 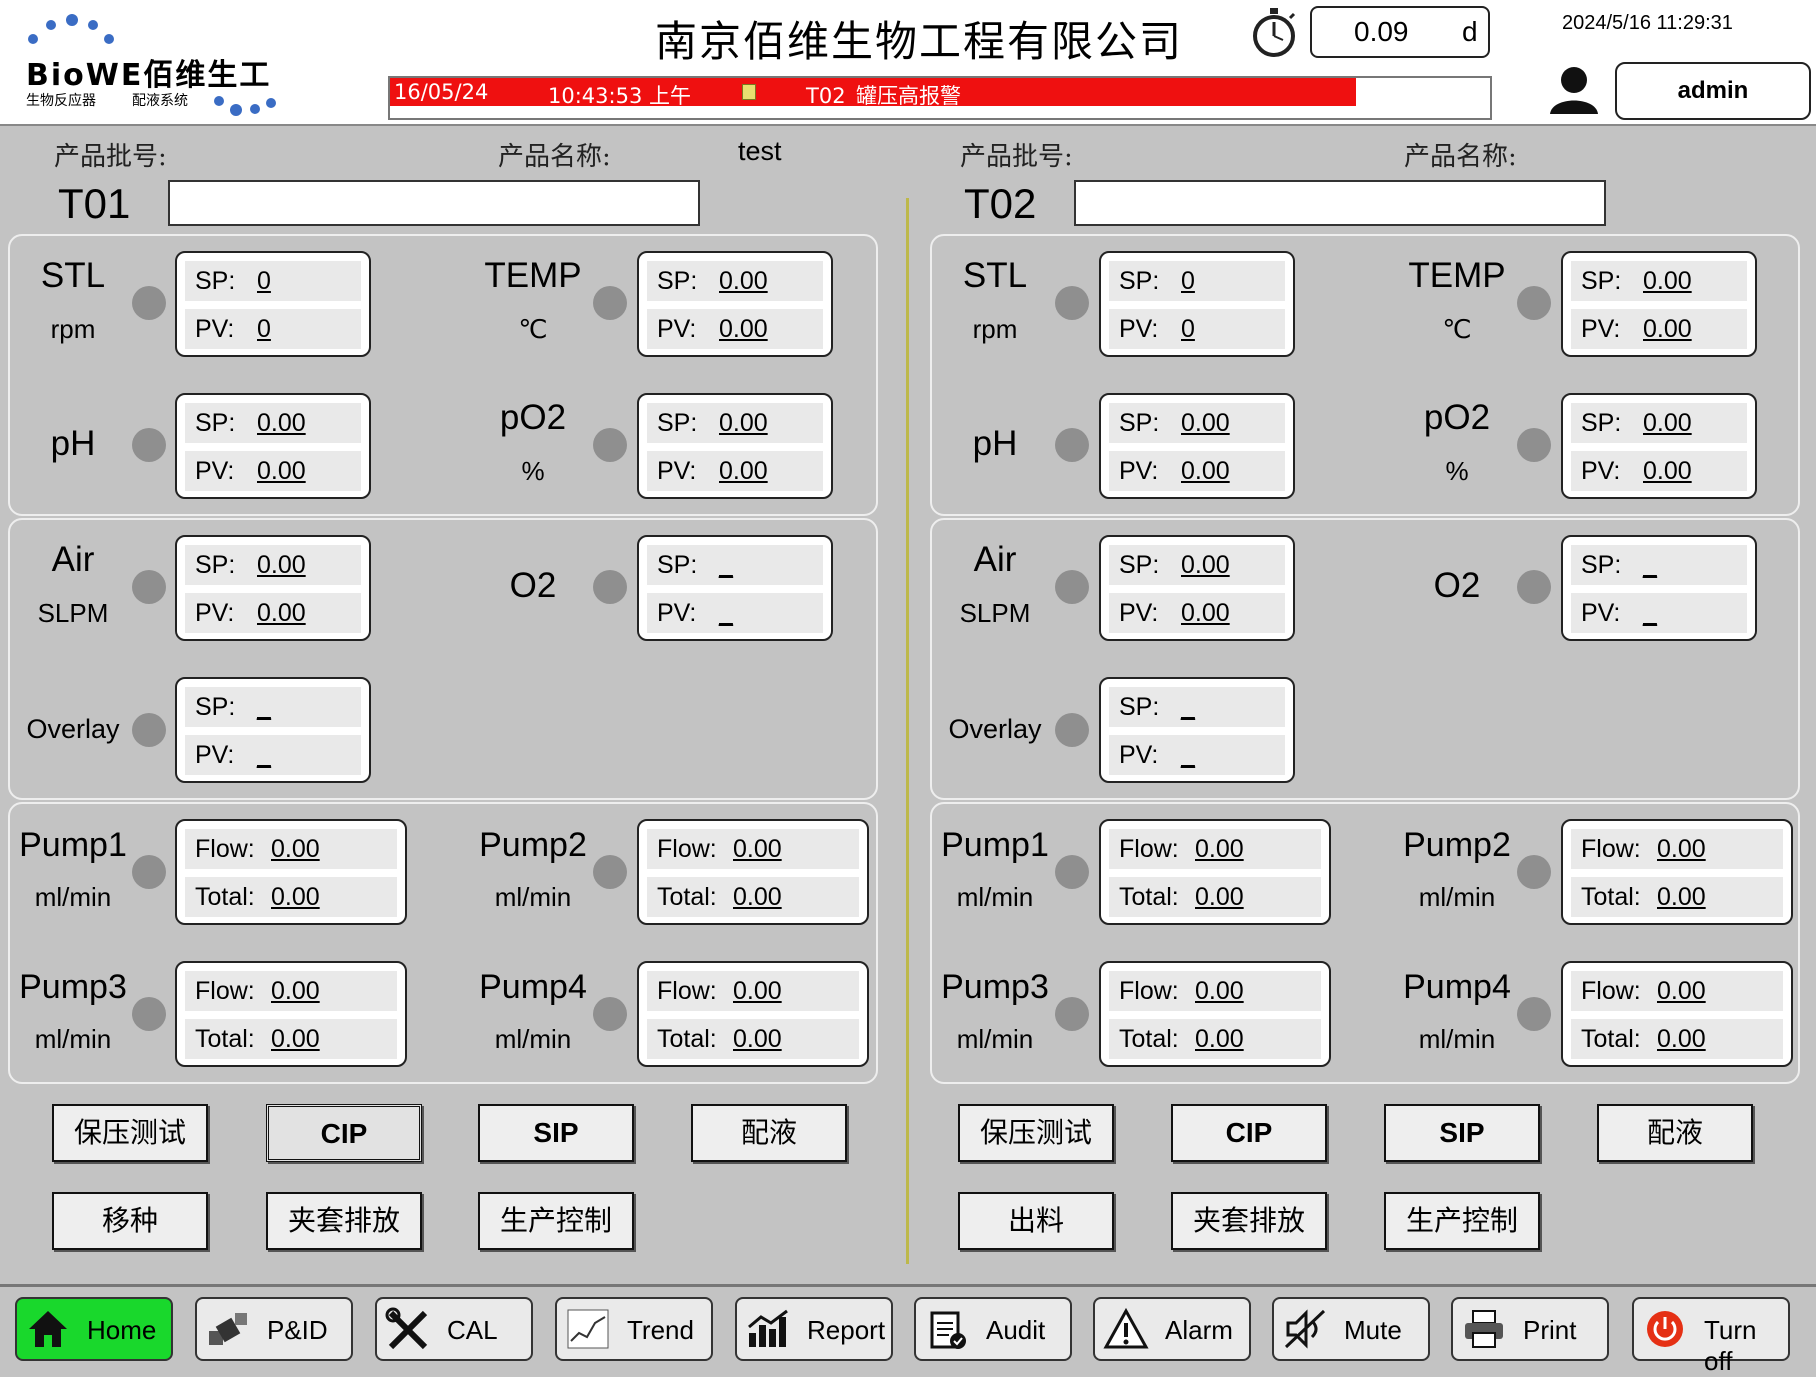 I want to click on t01-temp-value-box: SP: 0.00 PV: 0.00, so click(x=735, y=304).